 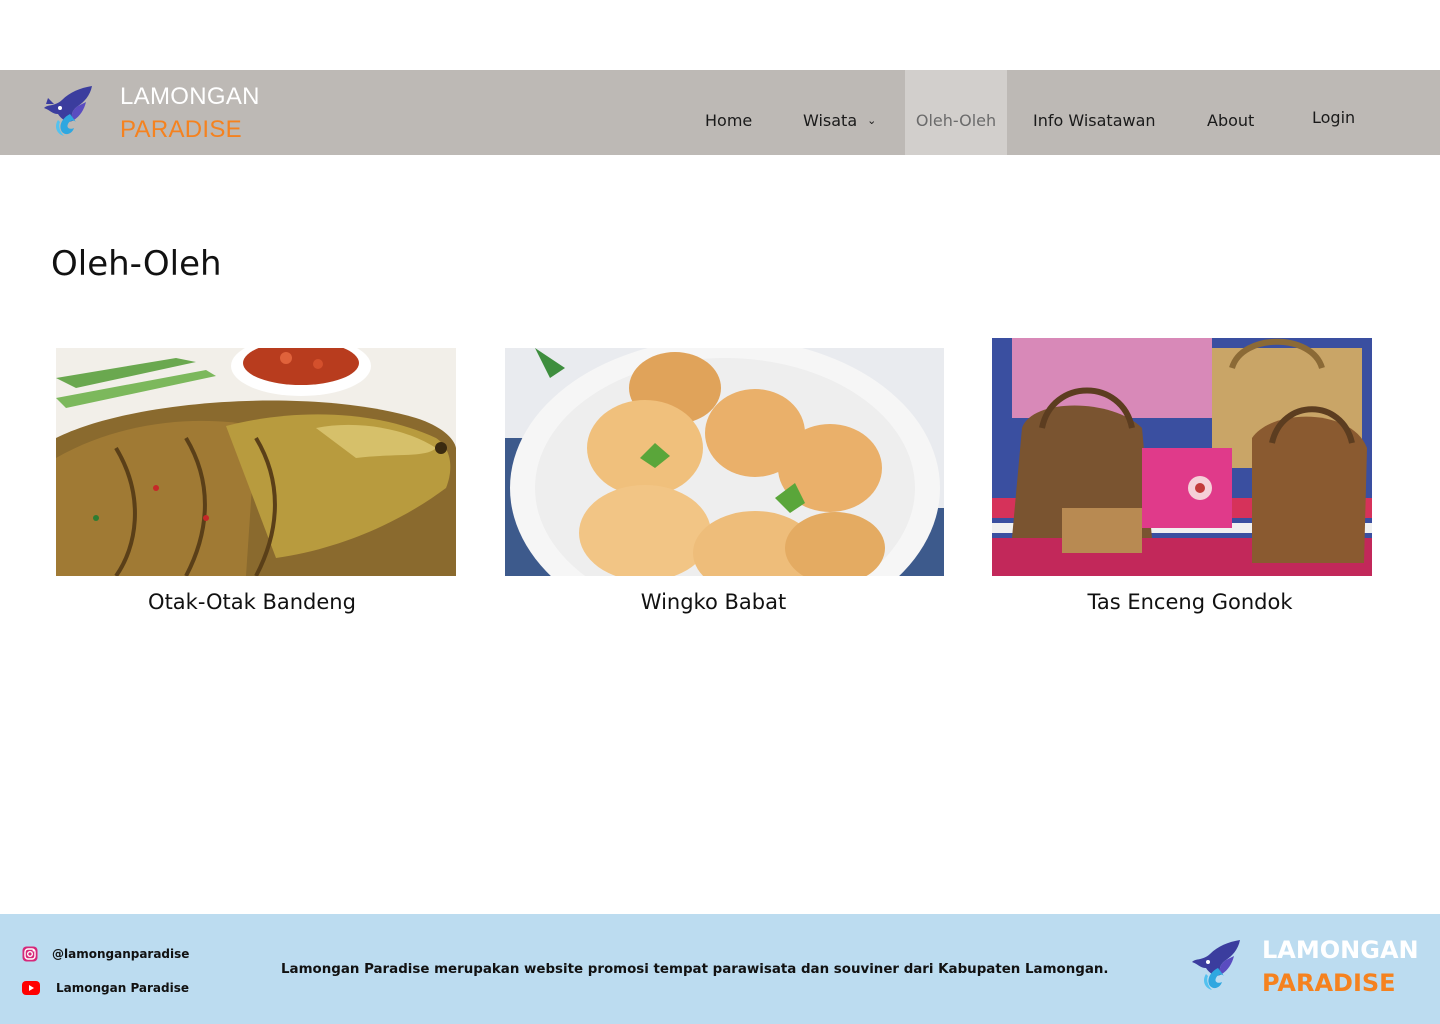 I want to click on instagram-link: @lamonganparadise, so click(x=105, y=954).